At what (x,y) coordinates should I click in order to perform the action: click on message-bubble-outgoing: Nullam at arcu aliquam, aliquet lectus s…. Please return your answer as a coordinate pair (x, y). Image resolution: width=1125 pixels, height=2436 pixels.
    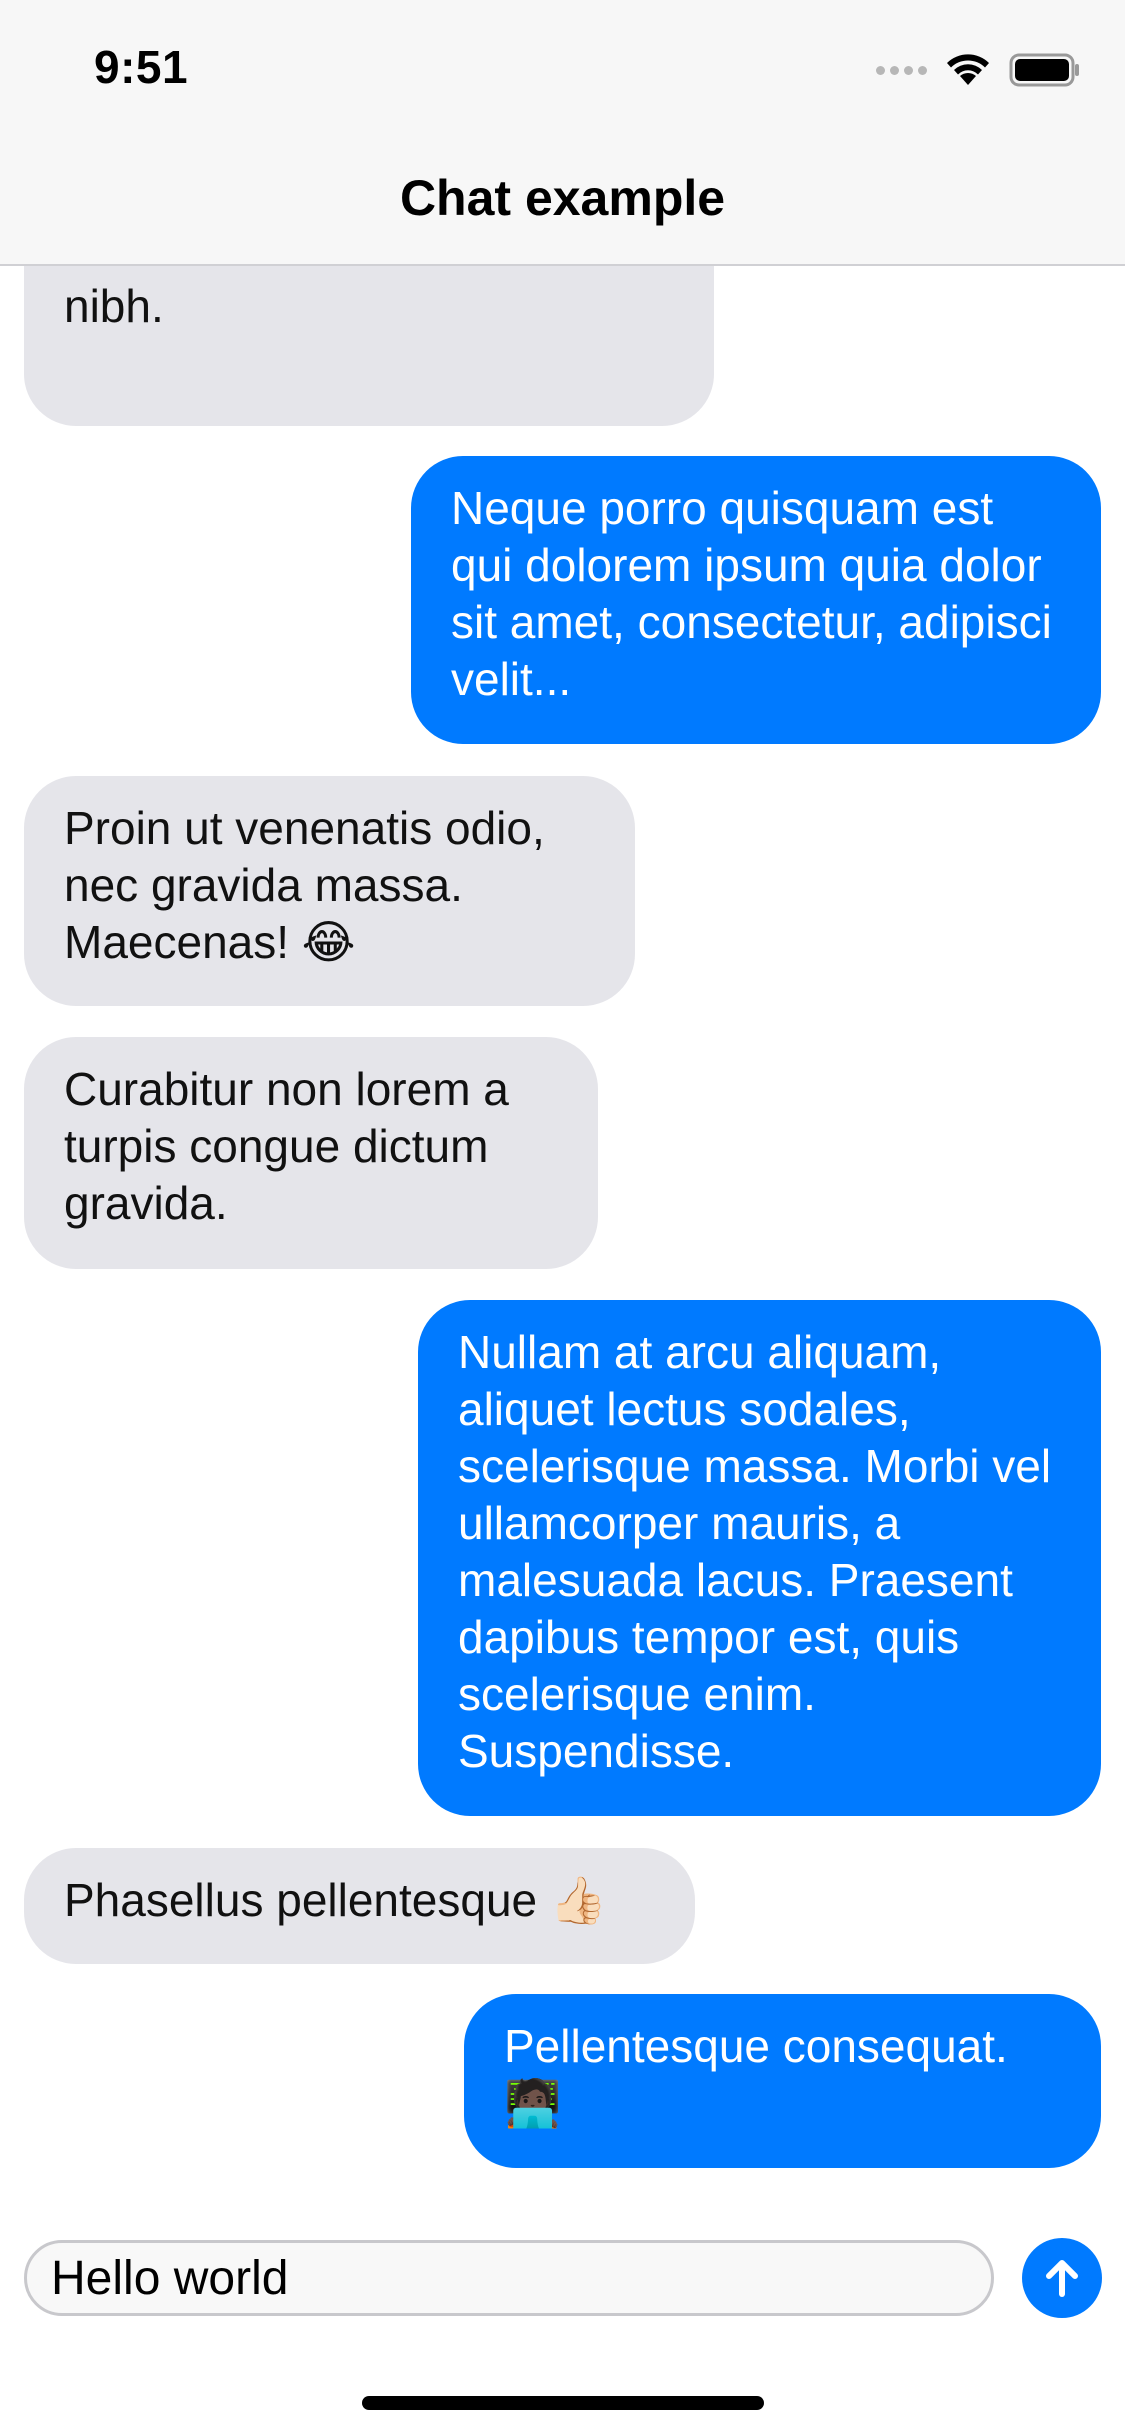
    Looking at the image, I should click on (759, 1558).